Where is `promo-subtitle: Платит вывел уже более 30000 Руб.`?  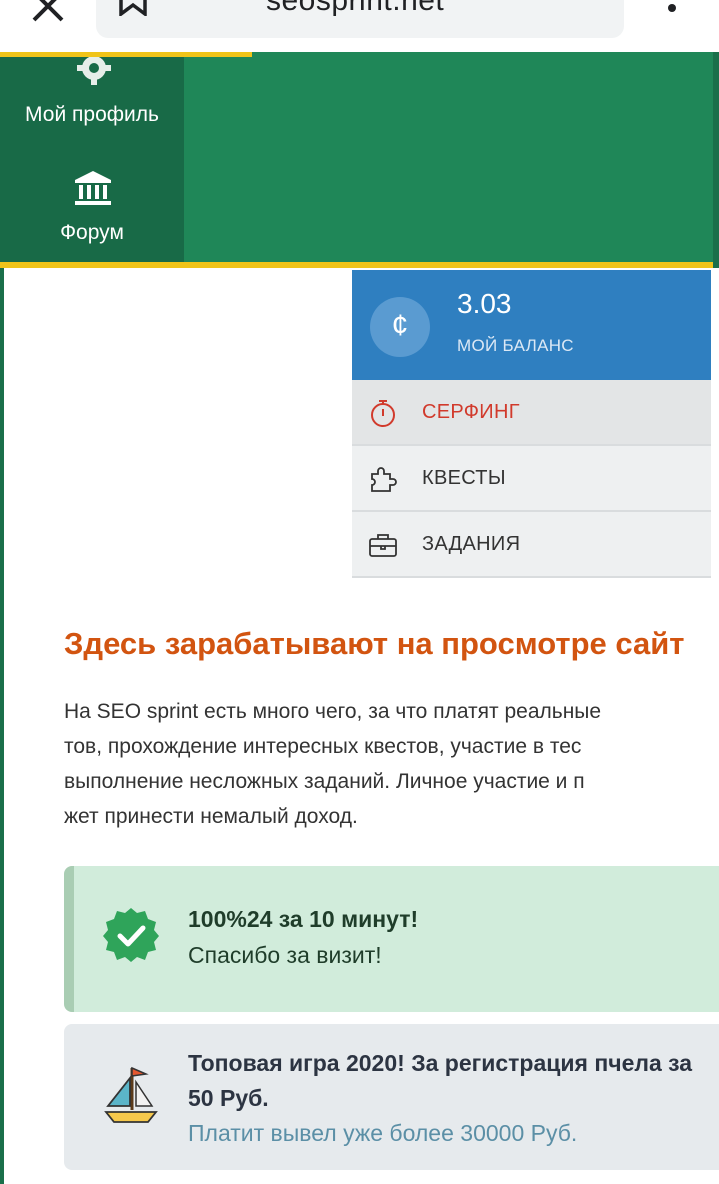
promo-subtitle: Платит вывел уже более 30000 Руб. is located at coordinates (383, 1133).